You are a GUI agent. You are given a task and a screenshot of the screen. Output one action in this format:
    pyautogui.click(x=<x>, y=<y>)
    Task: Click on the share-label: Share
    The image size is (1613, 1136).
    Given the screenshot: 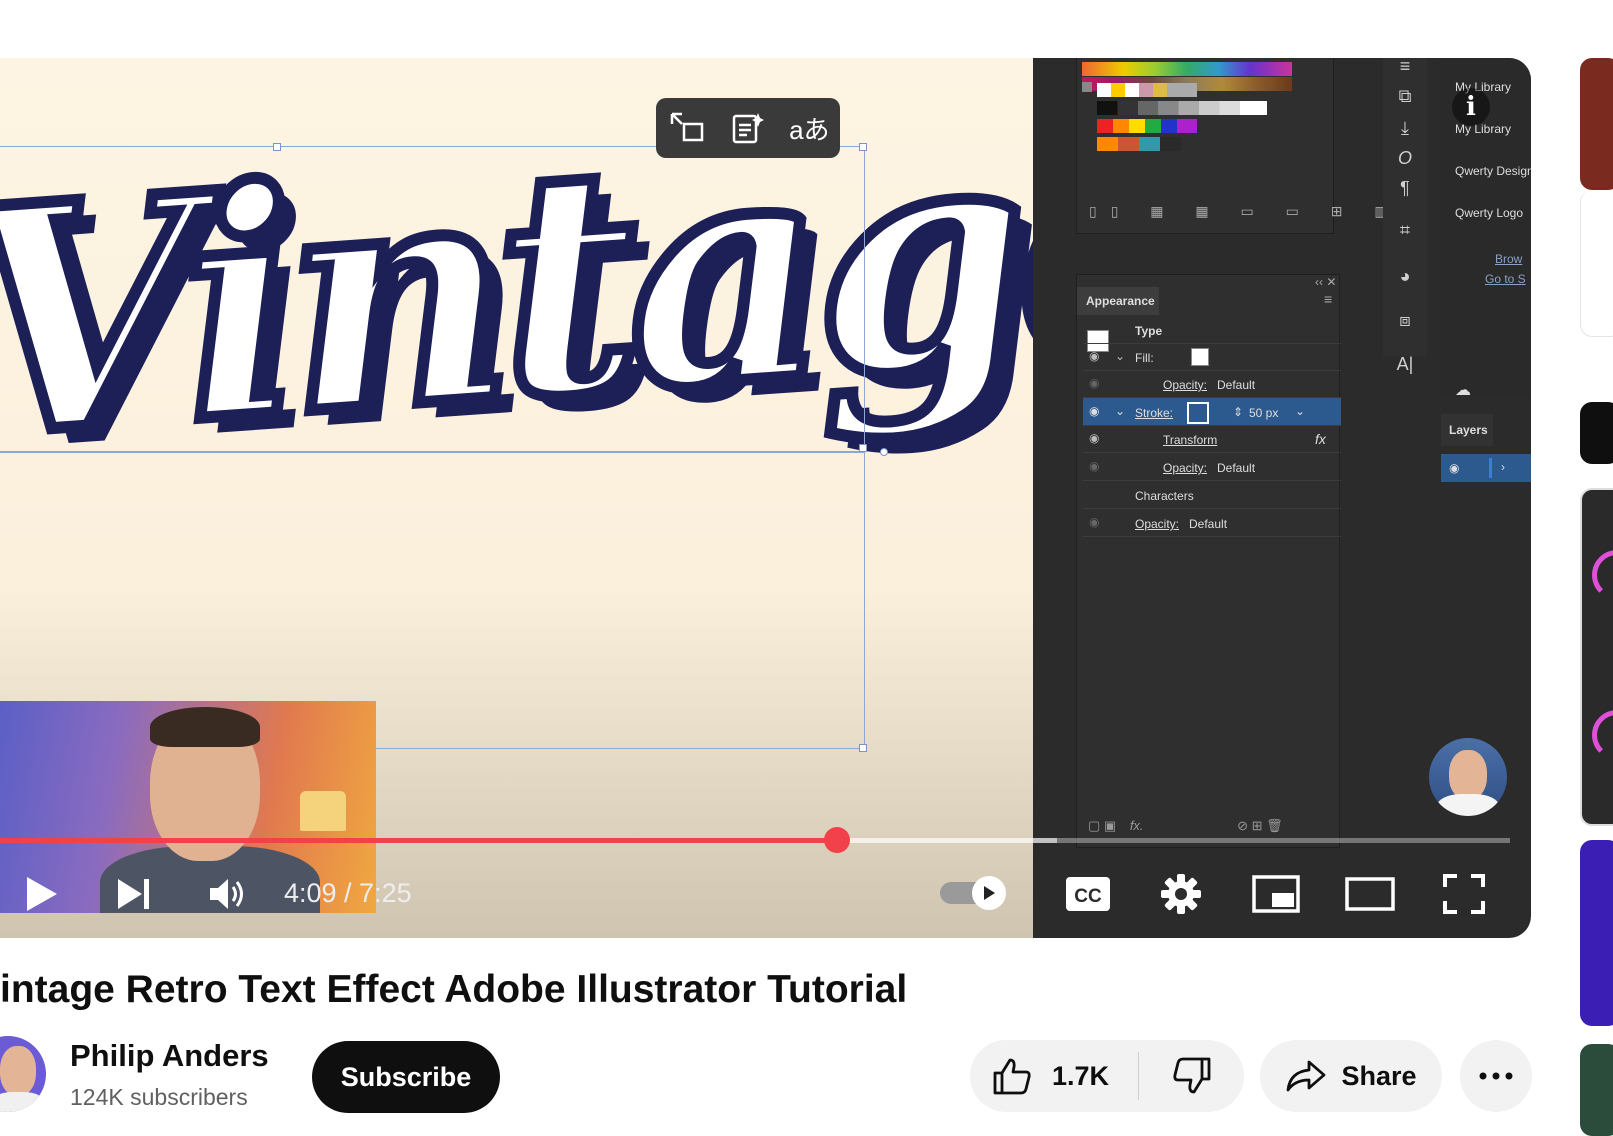 What is the action you would take?
    pyautogui.click(x=1379, y=1075)
    